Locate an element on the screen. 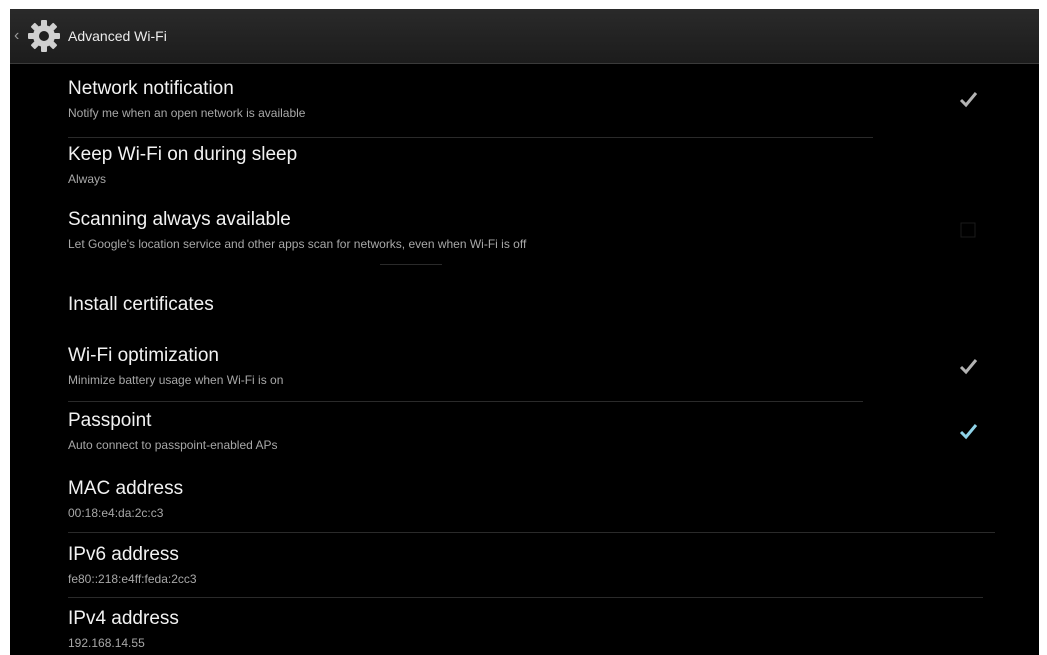  pref-title: Network notification is located at coordinates (151, 88).